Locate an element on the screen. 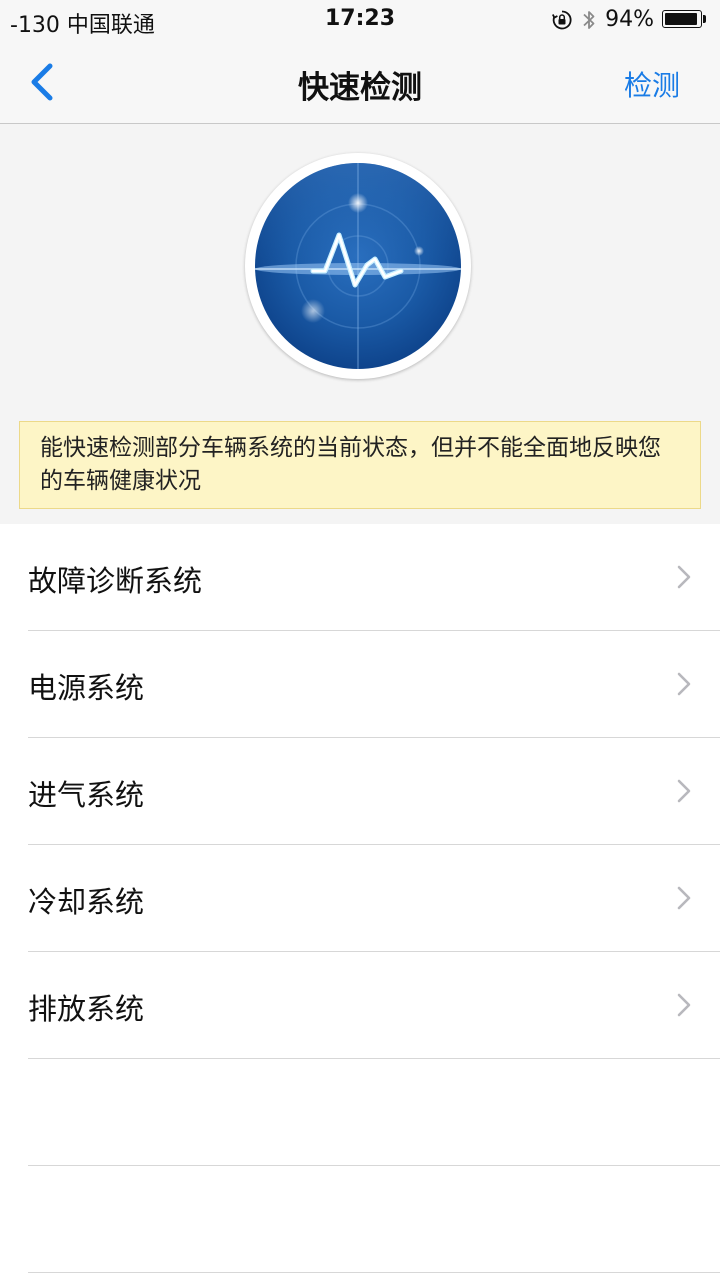 Image resolution: width=720 pixels, height=1280 pixels. list-item-intake: 进气系统 is located at coordinates (360, 791).